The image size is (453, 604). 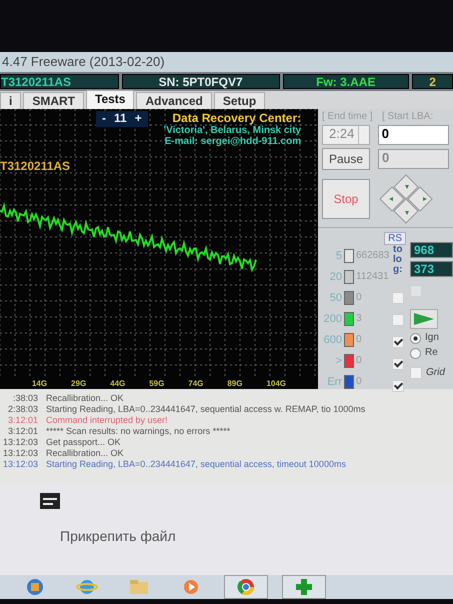 What do you see at coordinates (335, 276) in the screenshot?
I see `block-time-label: 20` at bounding box center [335, 276].